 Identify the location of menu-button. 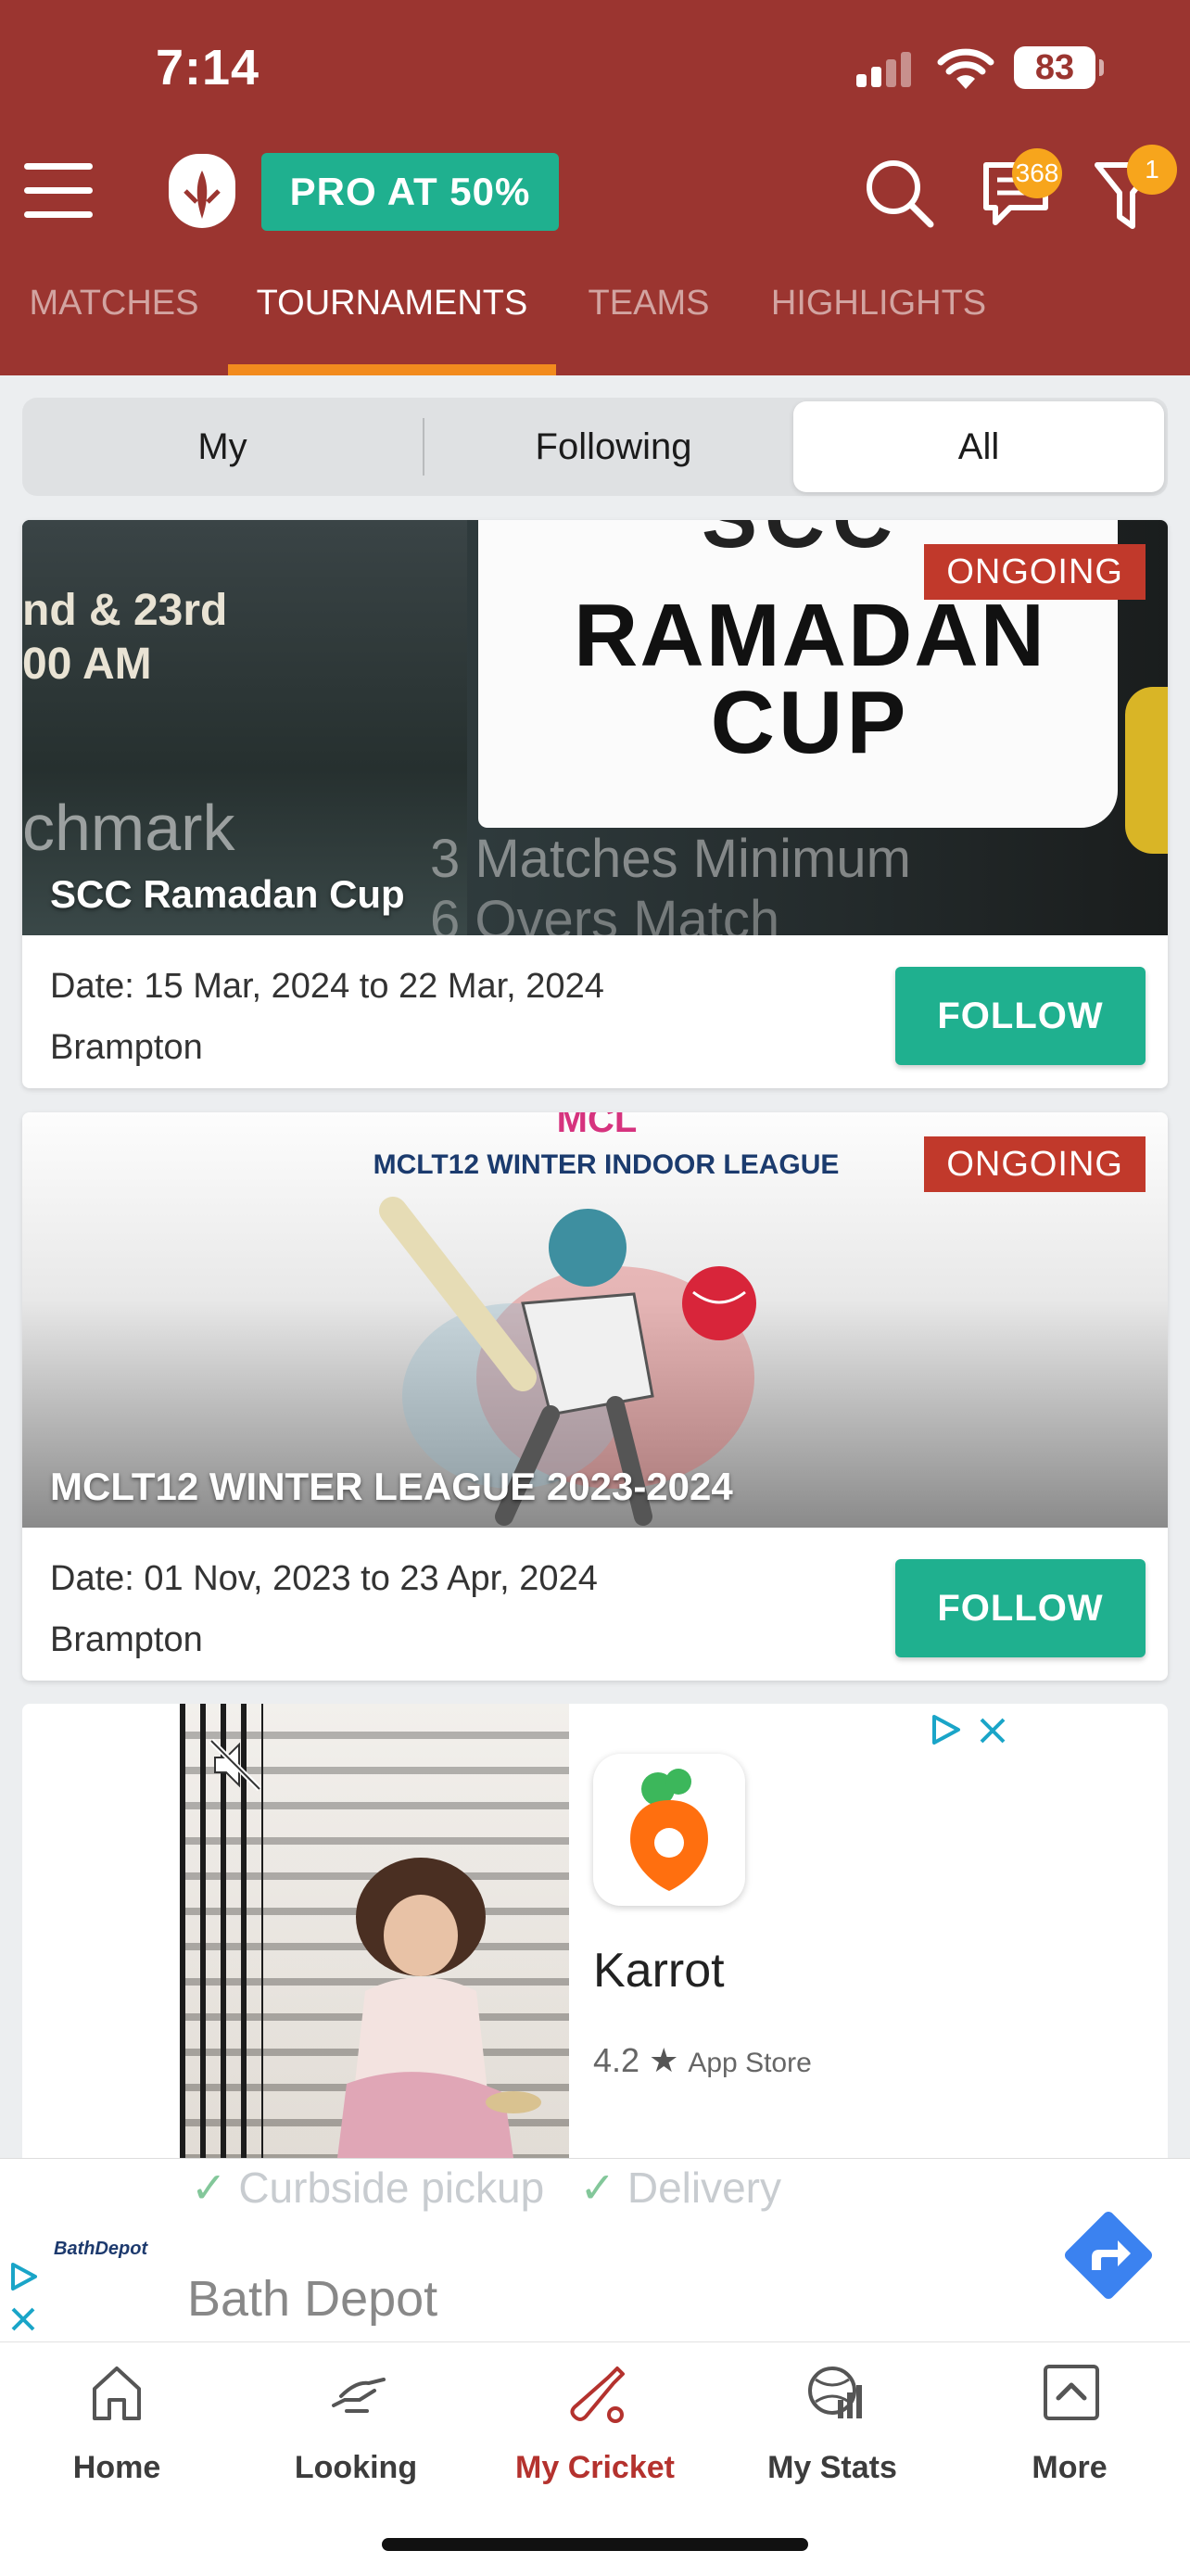
(58, 191).